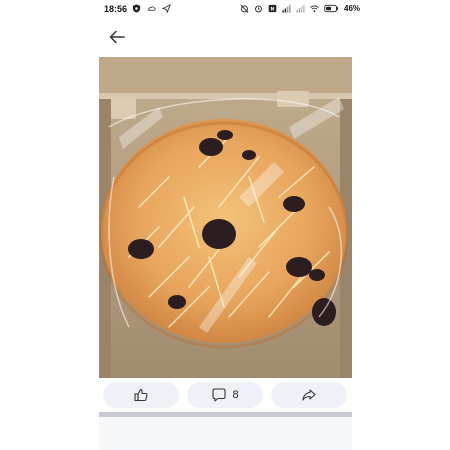 The width and height of the screenshot is (450, 450). I want to click on status-bar: 18:56 N 46%, so click(225, 10).